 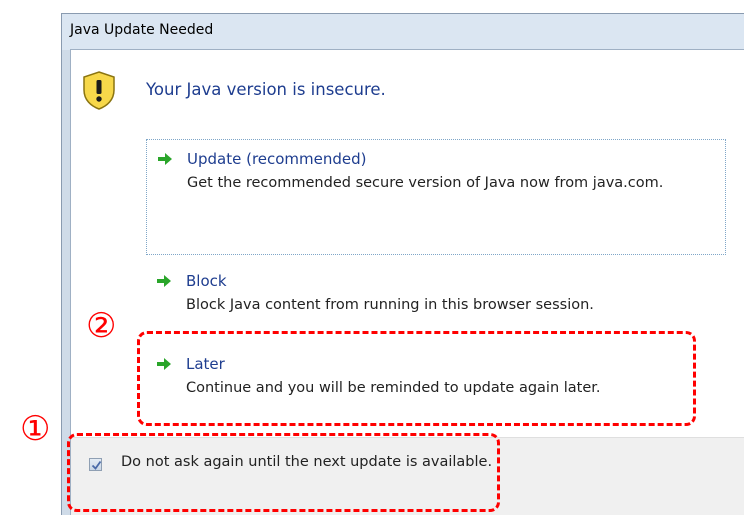 I want to click on warning-message: Your Java version is insecure., so click(x=266, y=89).